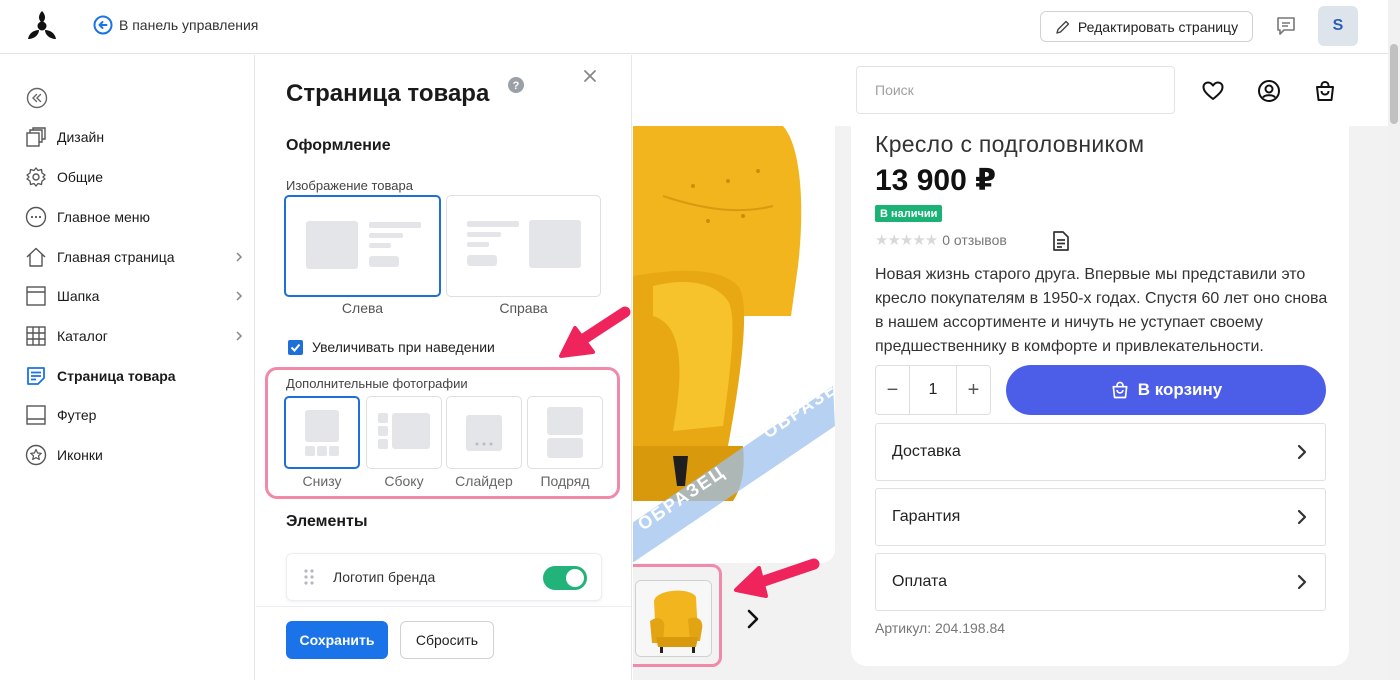 The height and width of the screenshot is (680, 1400). What do you see at coordinates (36, 455) in the screenshot?
I see `star-icon` at bounding box center [36, 455].